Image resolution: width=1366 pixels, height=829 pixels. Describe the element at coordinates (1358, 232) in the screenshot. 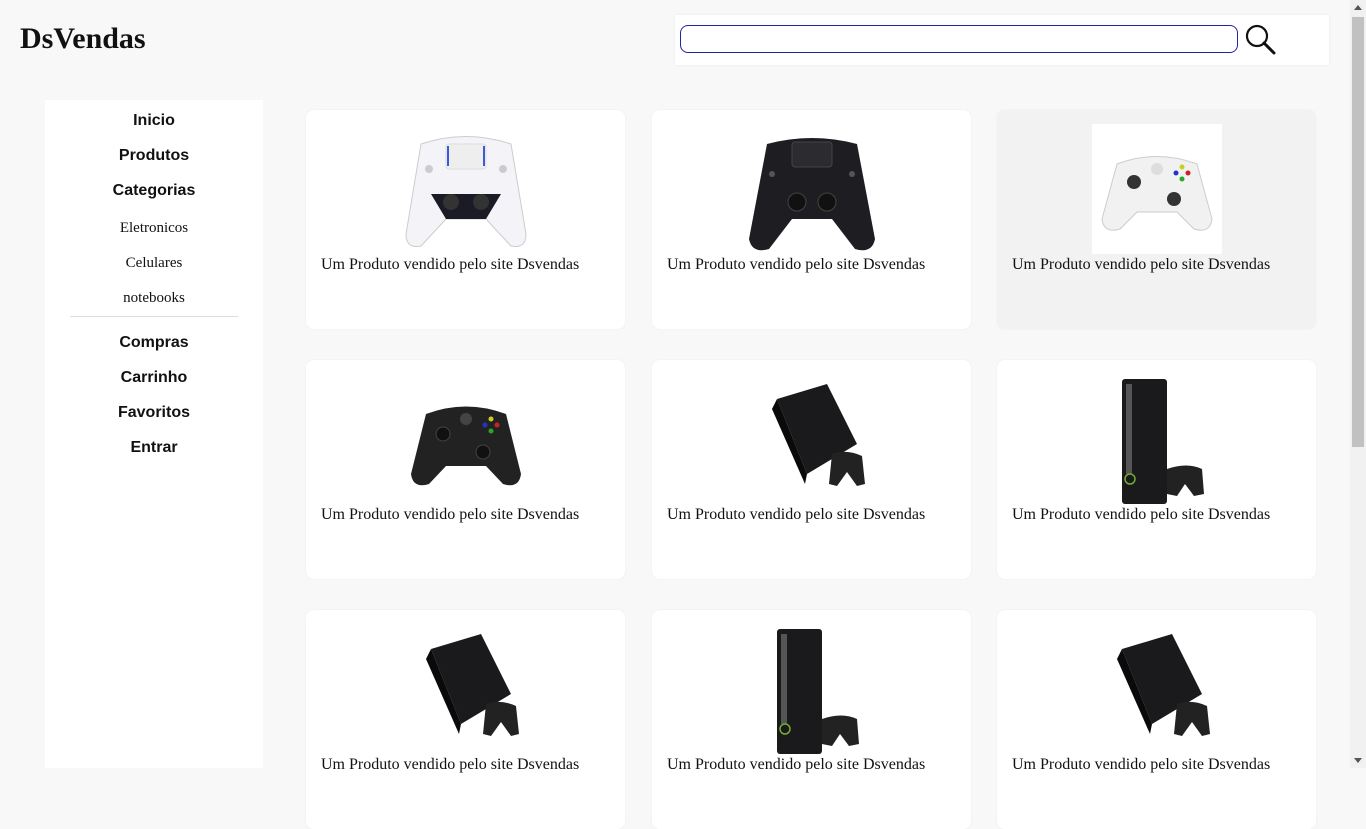

I see `scrollbar-thumb` at that location.